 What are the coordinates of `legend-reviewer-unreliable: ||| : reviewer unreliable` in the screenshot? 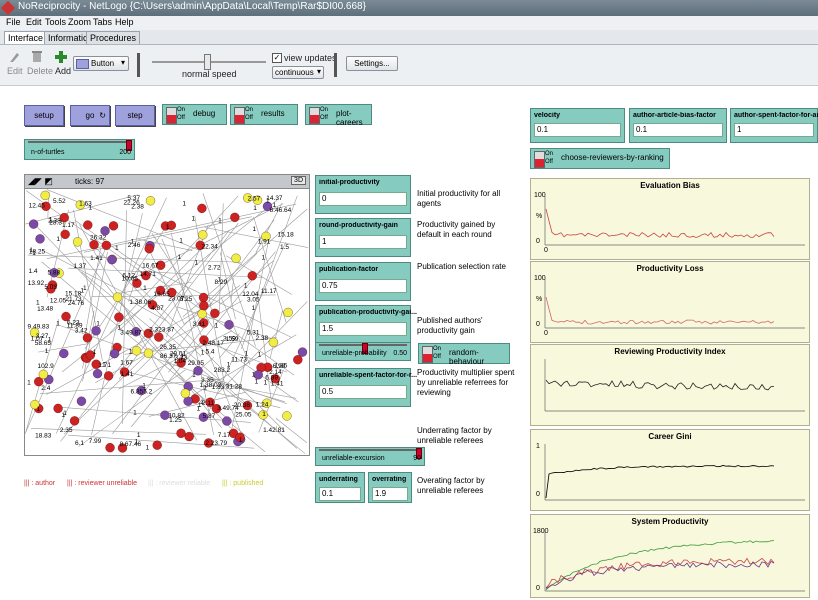 It's located at (102, 483).